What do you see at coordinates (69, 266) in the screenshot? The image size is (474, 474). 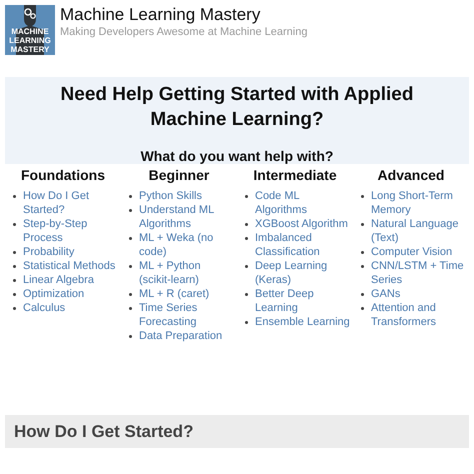 I see `topic-link: Statistical Methods` at bounding box center [69, 266].